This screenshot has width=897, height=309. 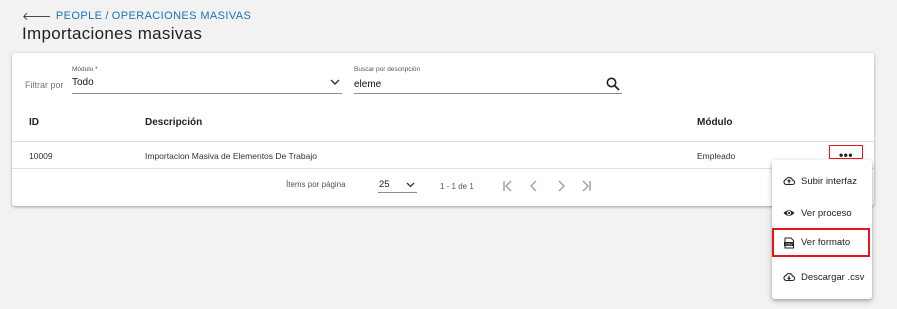 What do you see at coordinates (85, 69) in the screenshot?
I see `modulo-label: Módulo *` at bounding box center [85, 69].